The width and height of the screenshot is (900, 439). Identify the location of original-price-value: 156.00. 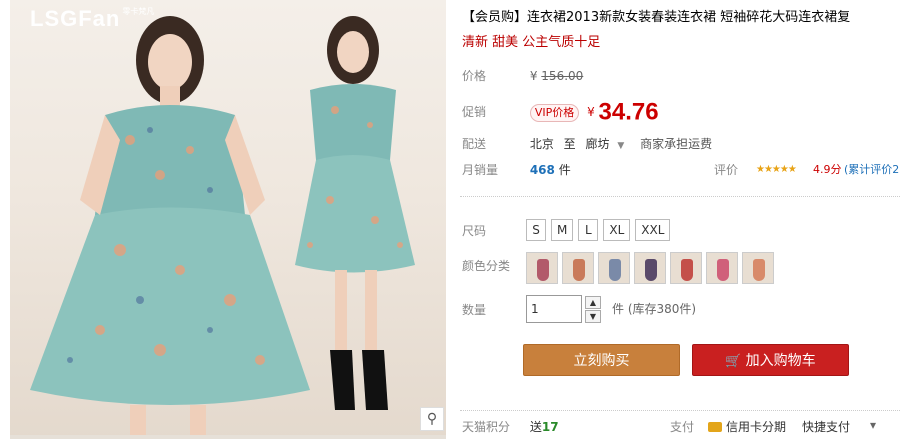
(562, 76).